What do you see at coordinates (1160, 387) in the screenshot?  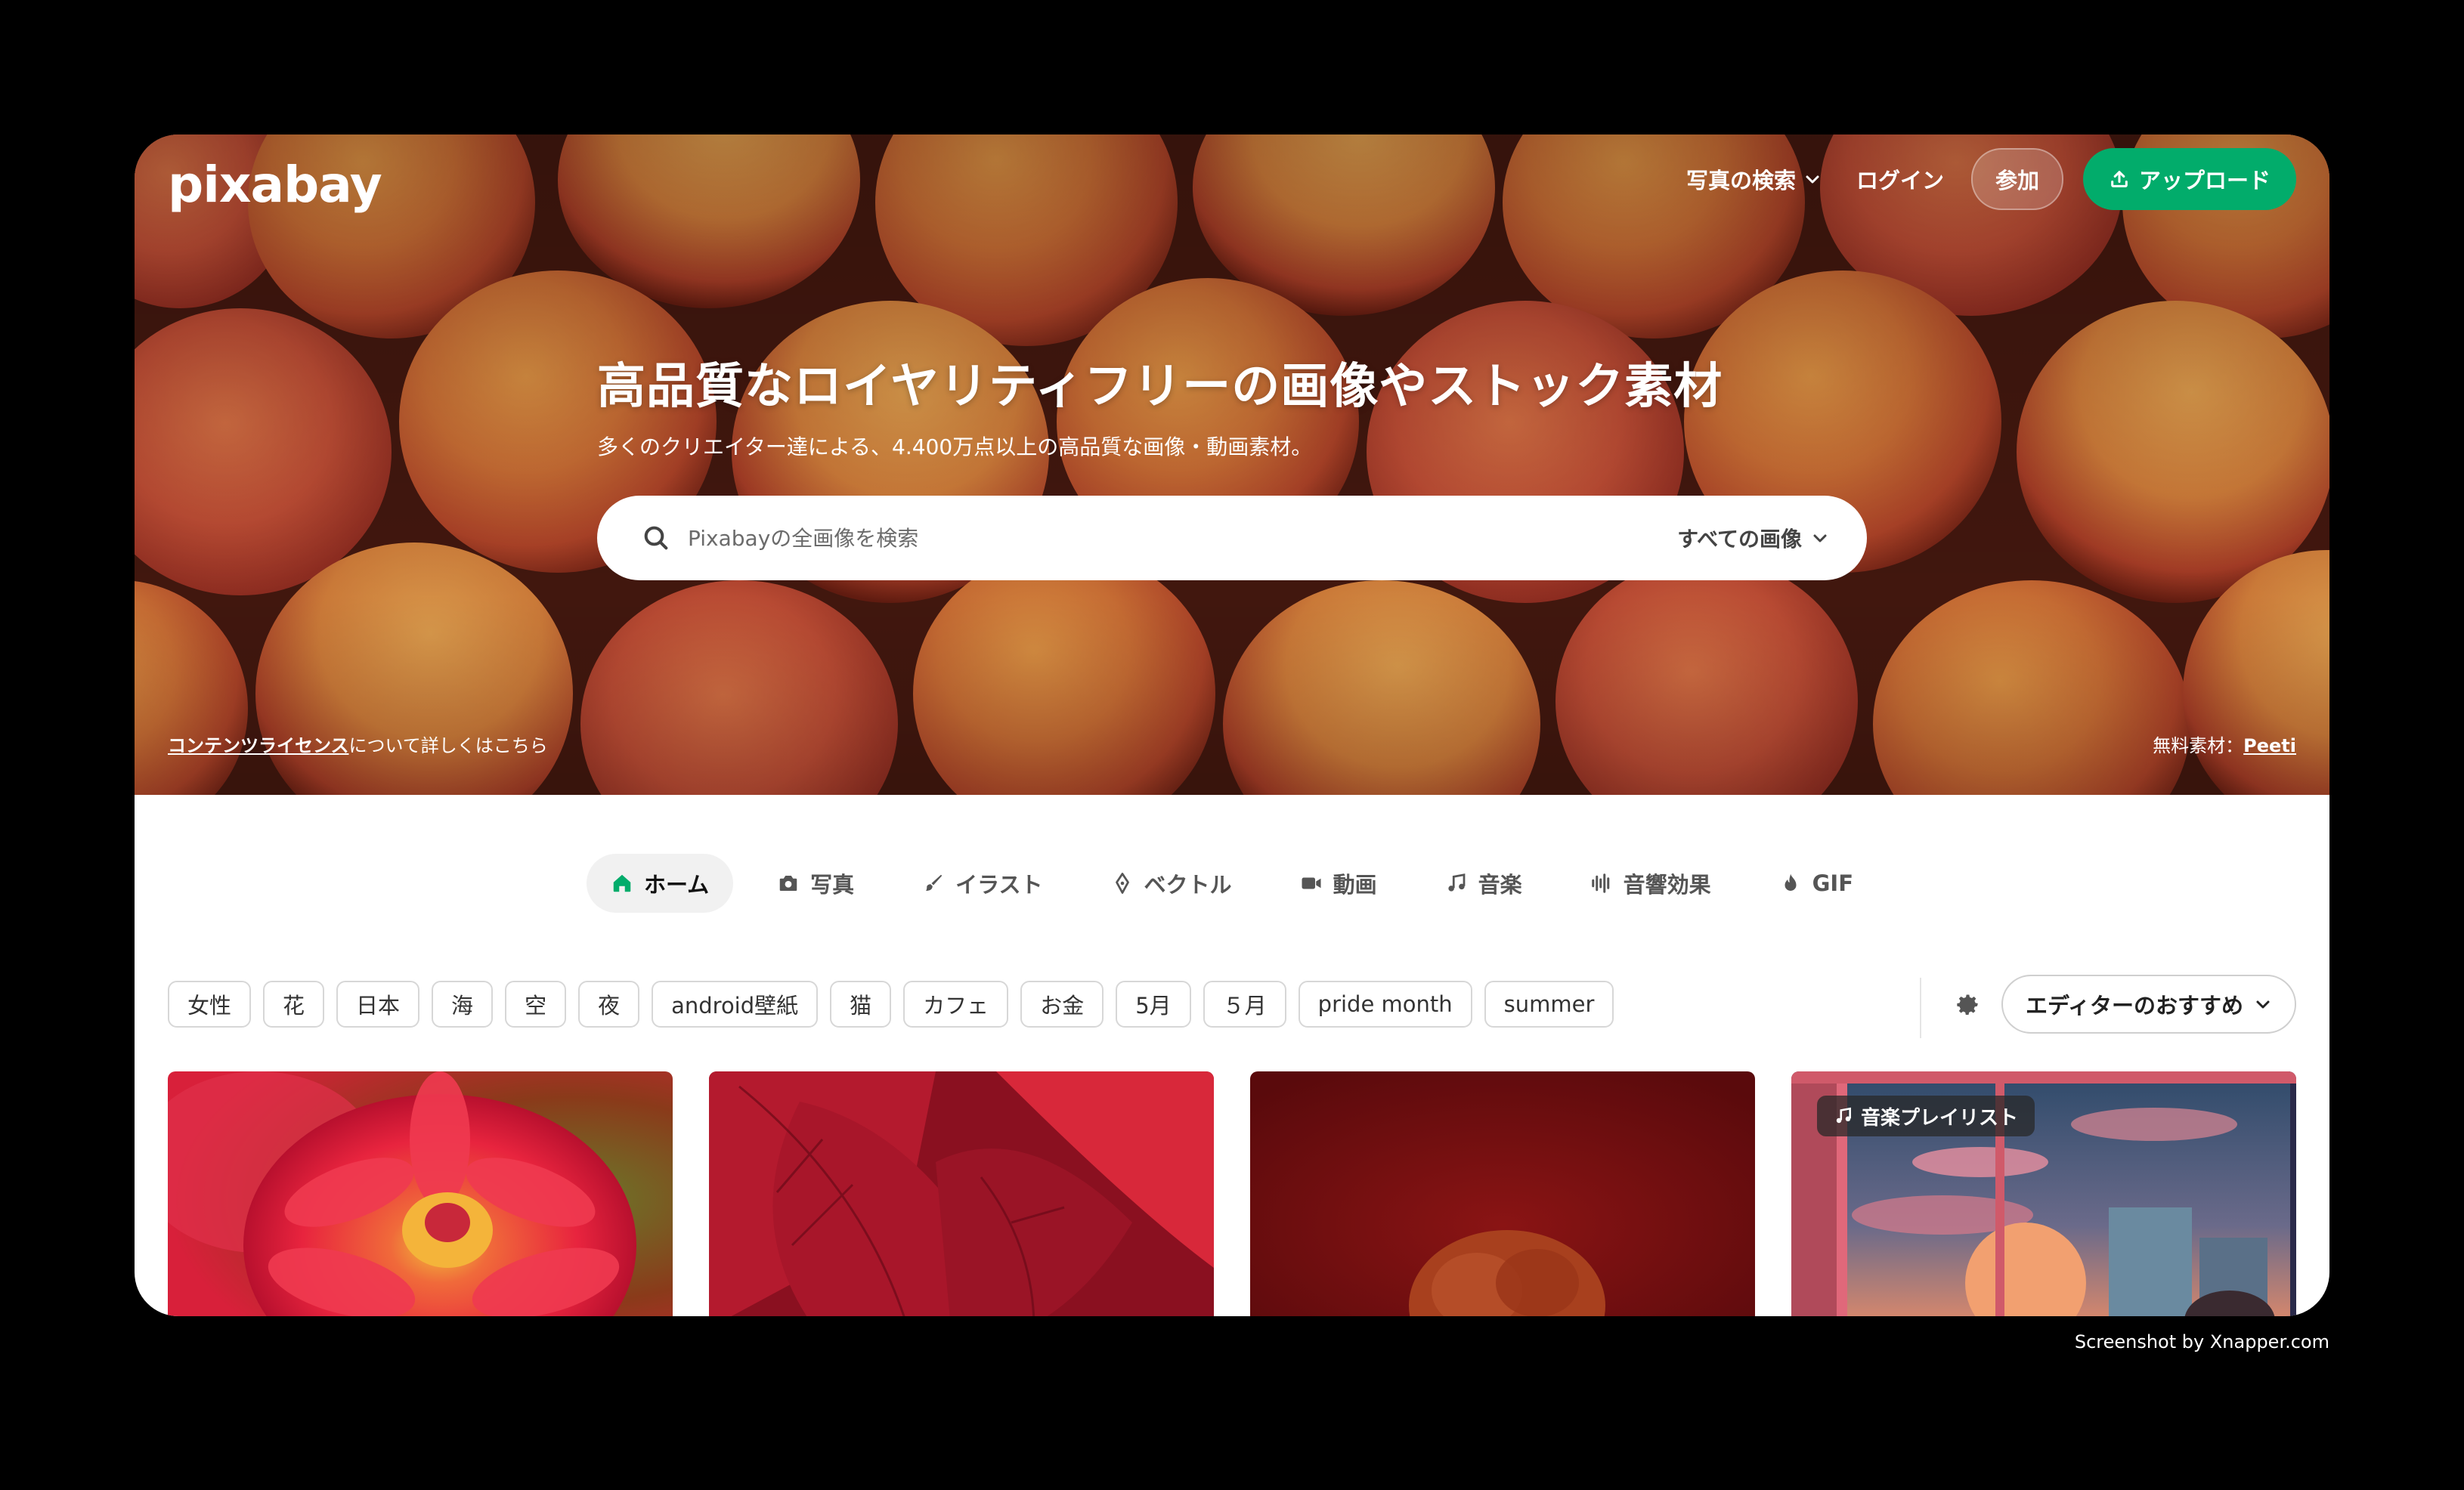 I see `hero-title: 高品質なロイヤリティフリーの画像やストック素材` at bounding box center [1160, 387].